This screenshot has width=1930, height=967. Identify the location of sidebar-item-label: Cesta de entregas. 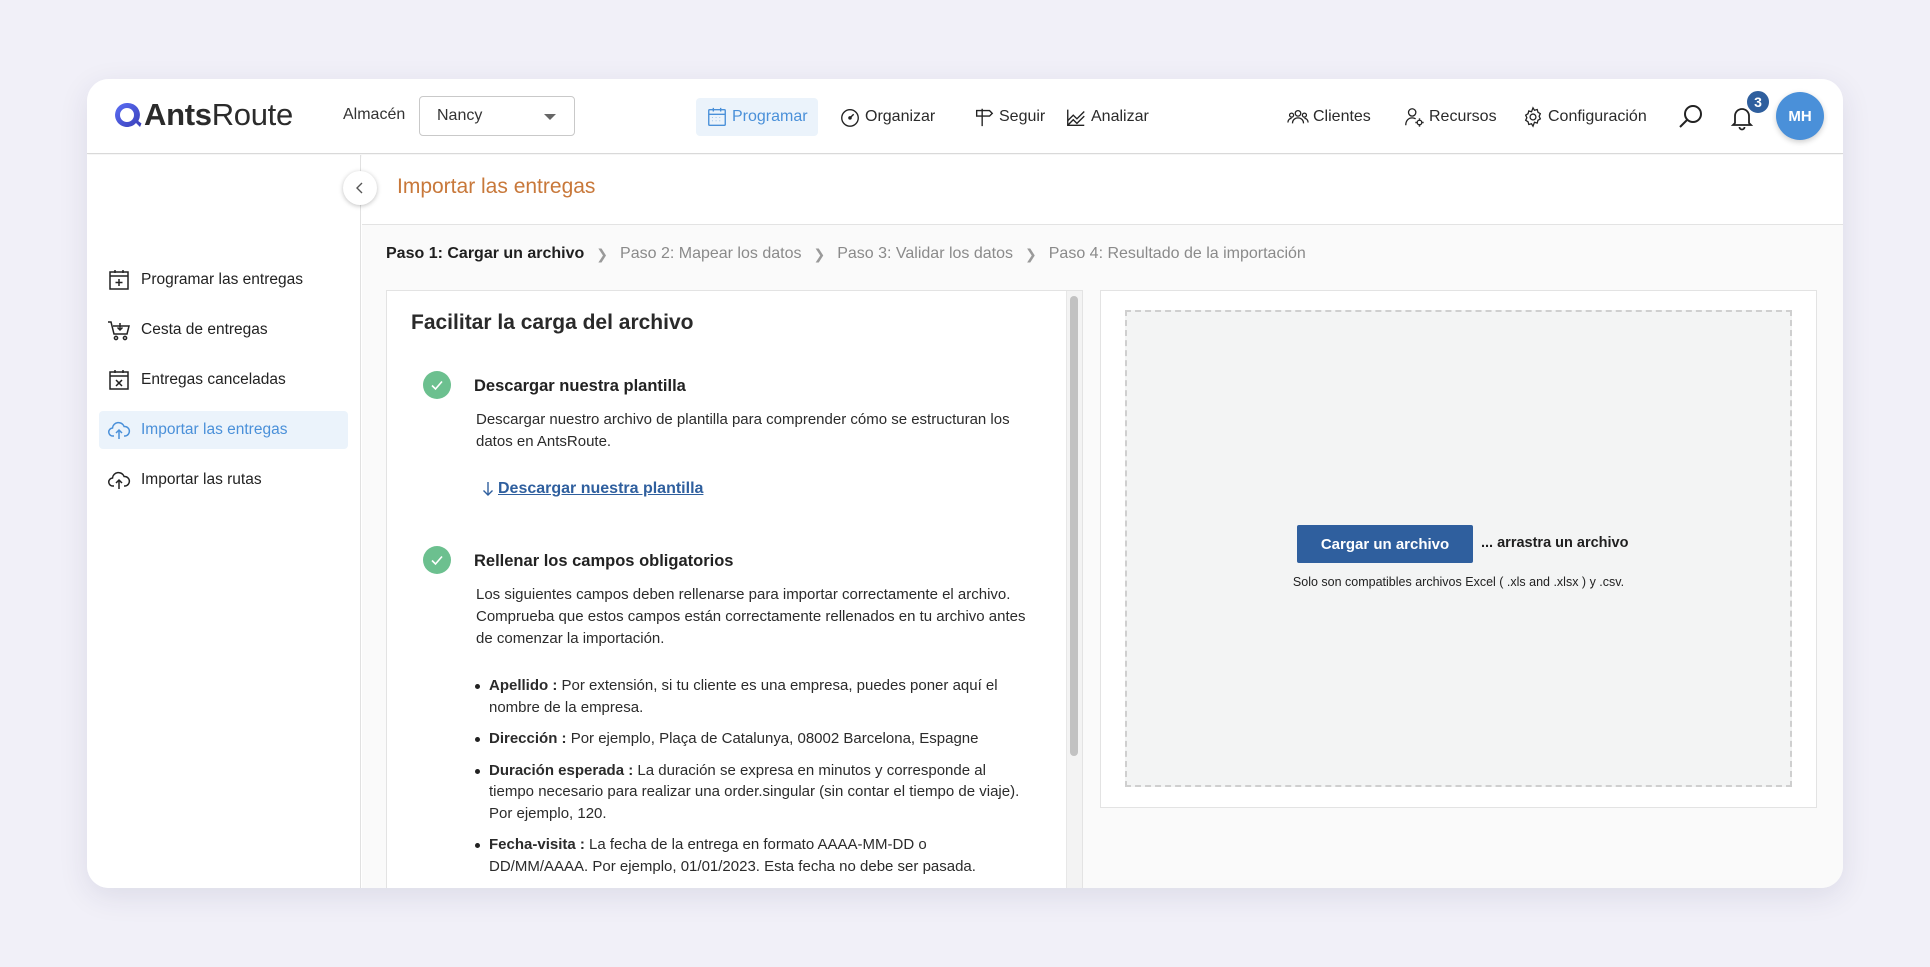
(204, 329).